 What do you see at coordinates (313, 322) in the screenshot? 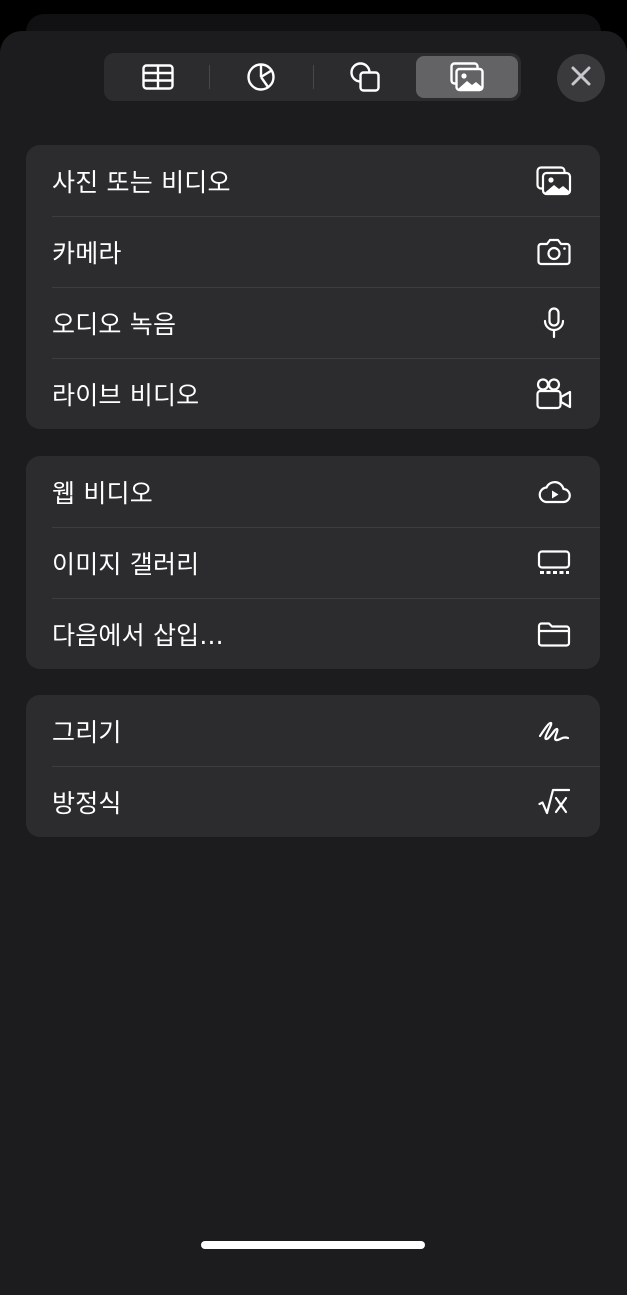
I see `menu-item-audio-recording: 오디오 녹음` at bounding box center [313, 322].